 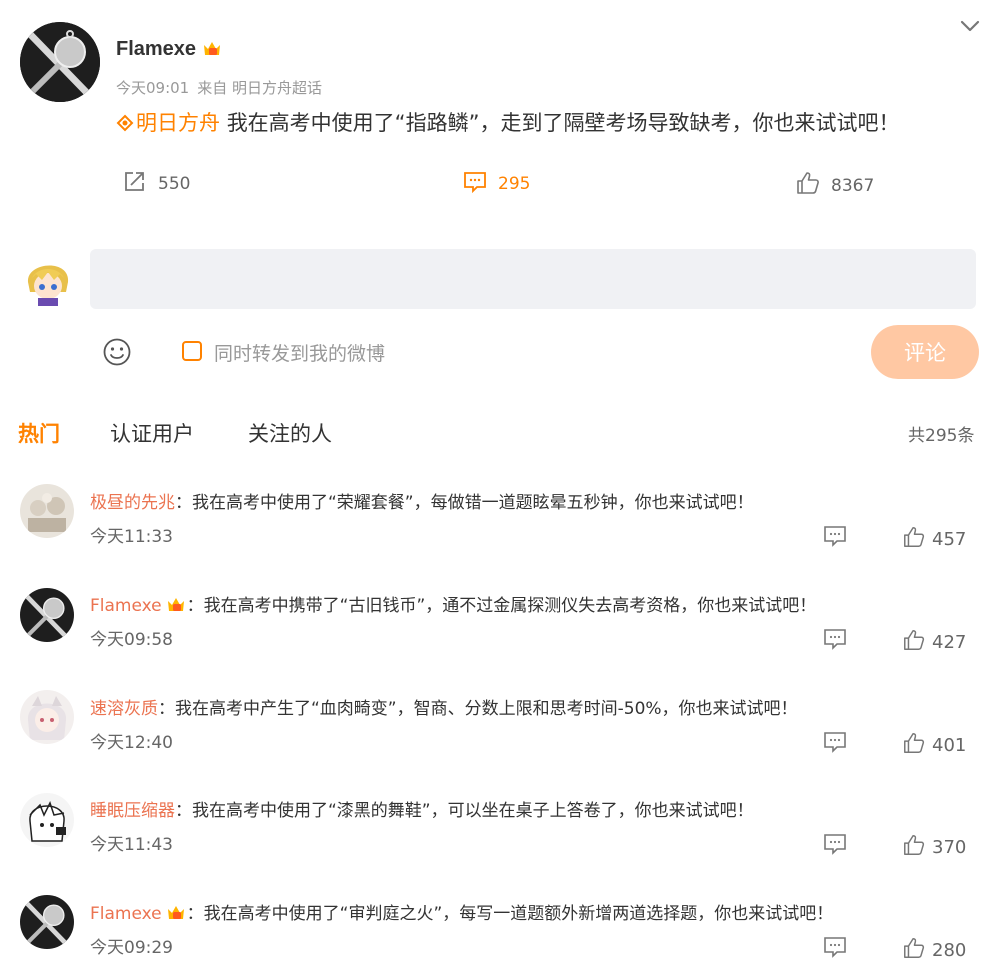 I want to click on like-button: 8367, so click(x=834, y=185).